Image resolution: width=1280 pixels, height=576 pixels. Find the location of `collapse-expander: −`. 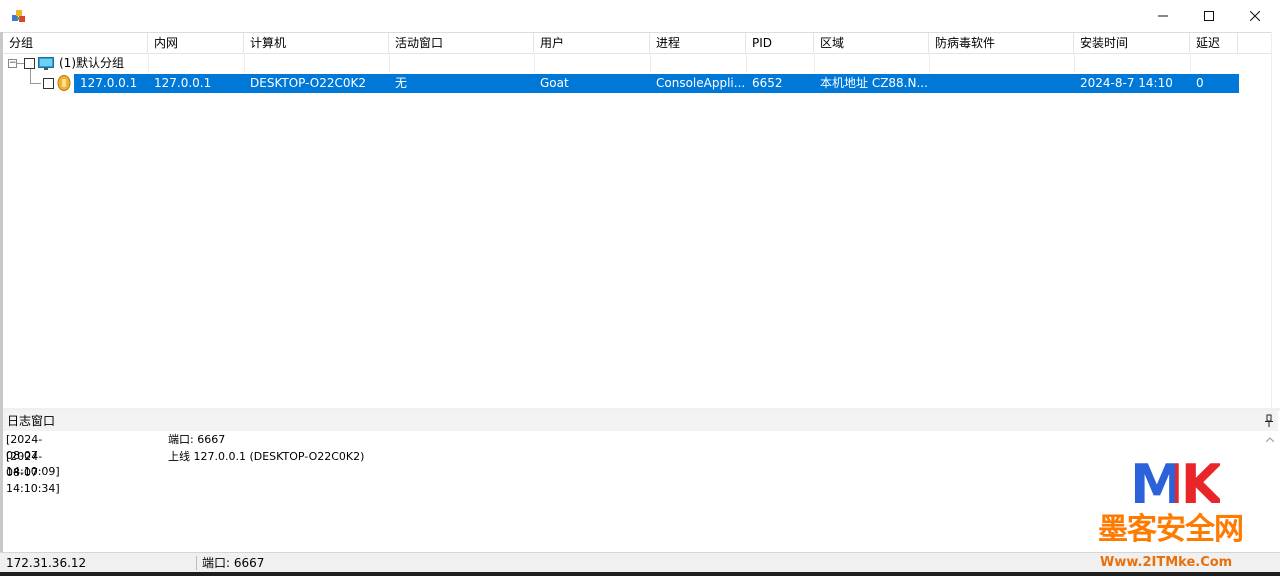

collapse-expander: − is located at coordinates (12, 63).